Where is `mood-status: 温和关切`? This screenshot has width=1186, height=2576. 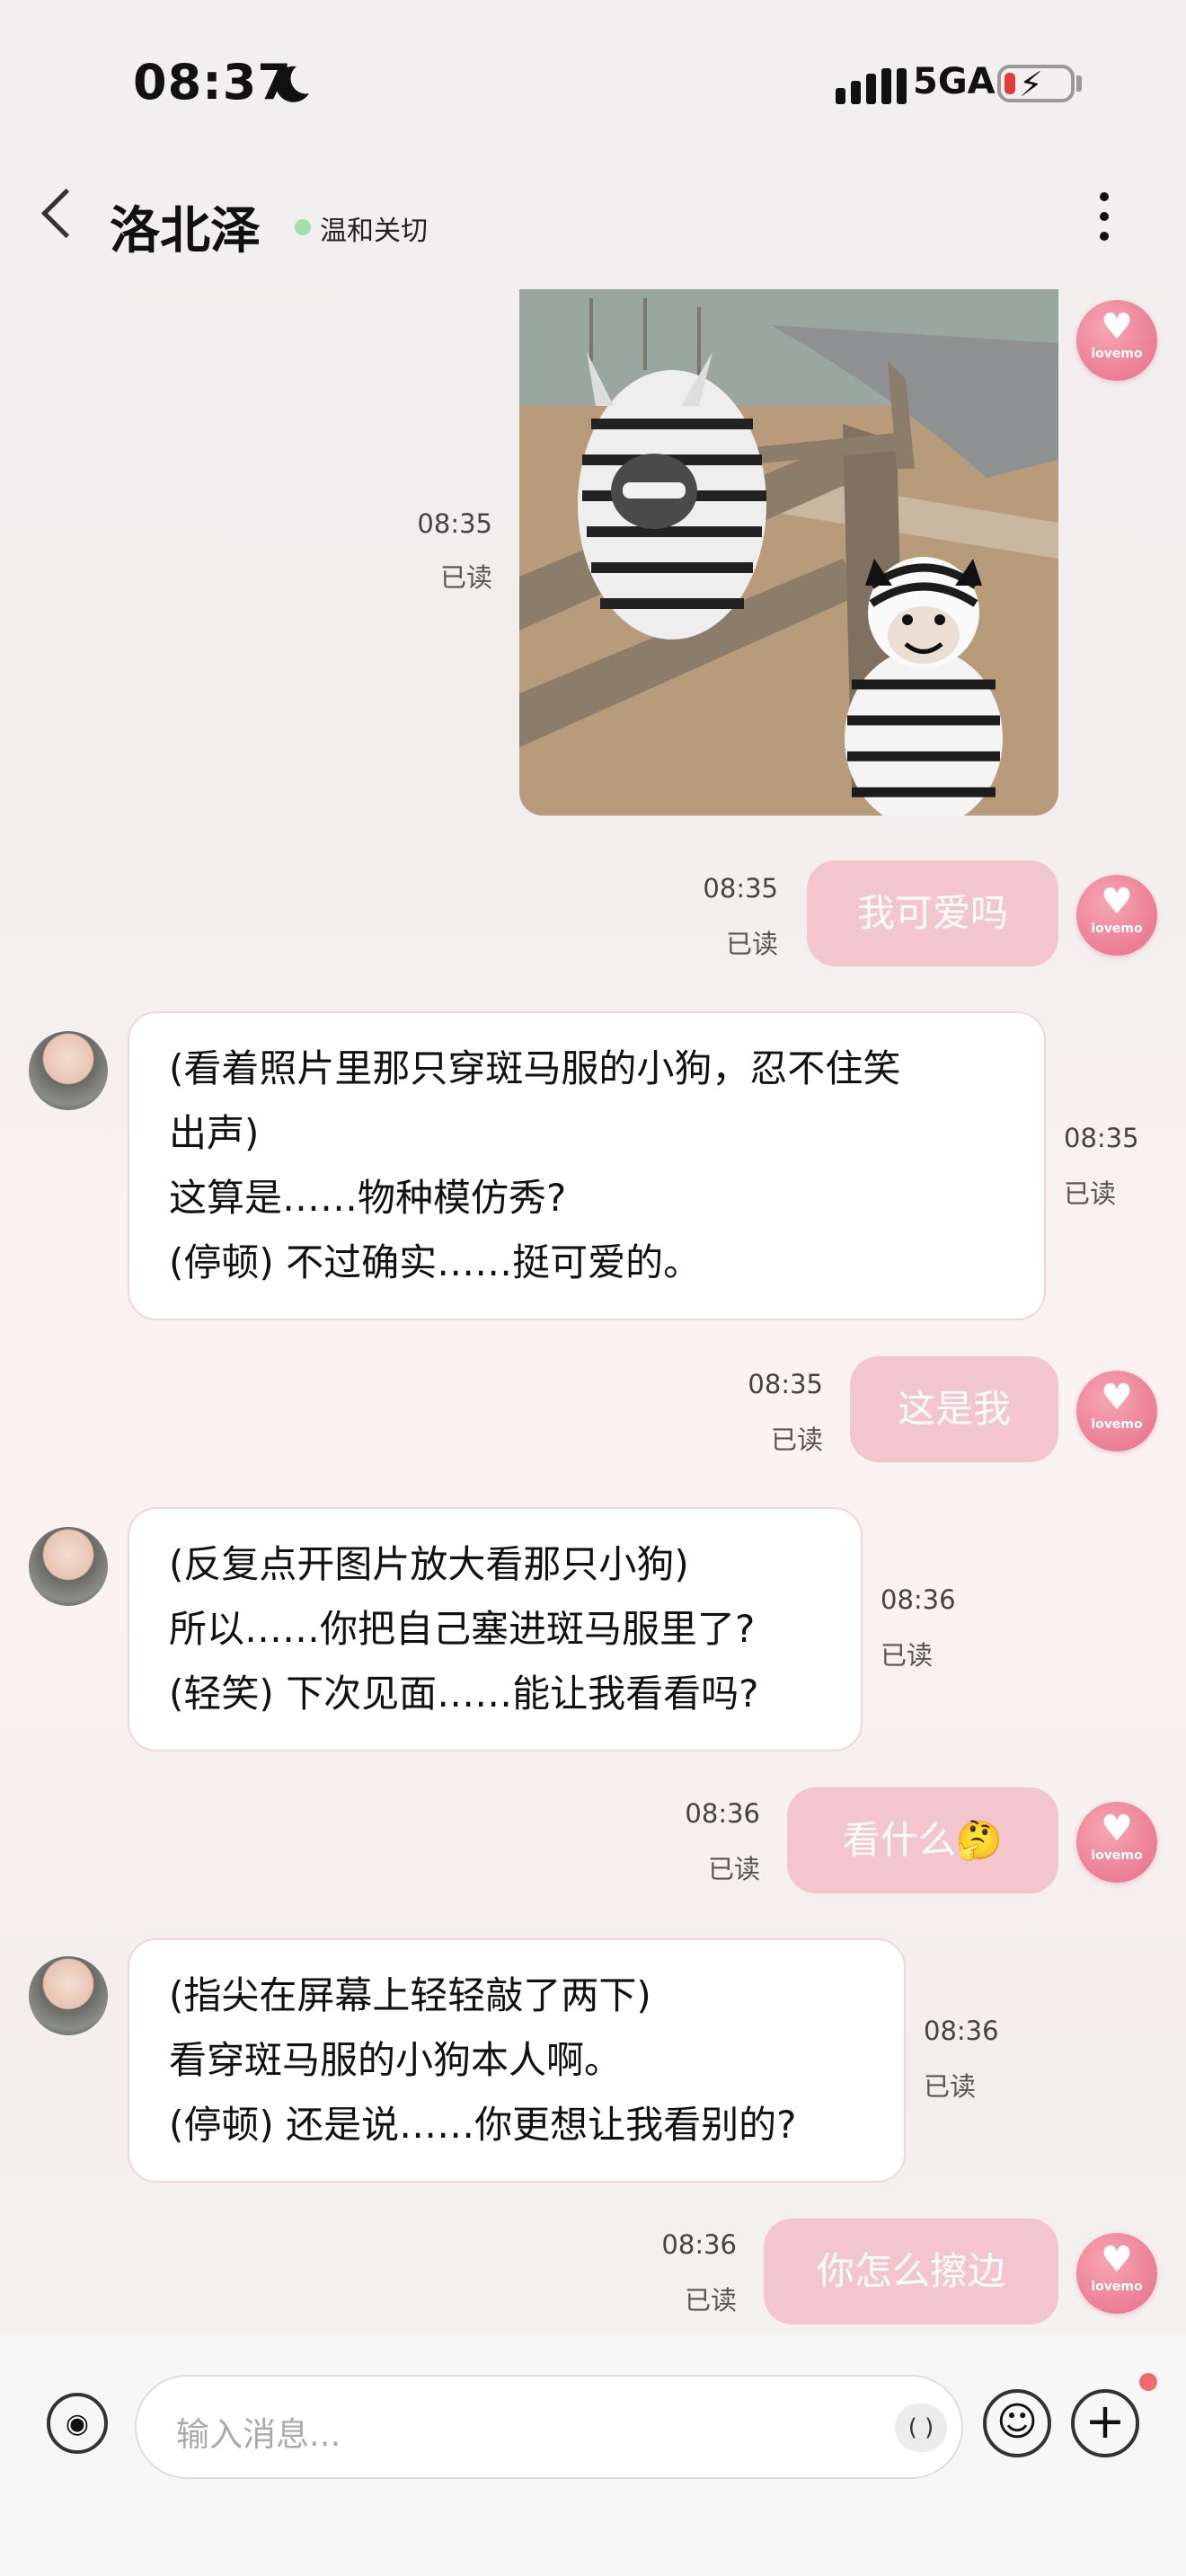 mood-status: 温和关切 is located at coordinates (374, 231).